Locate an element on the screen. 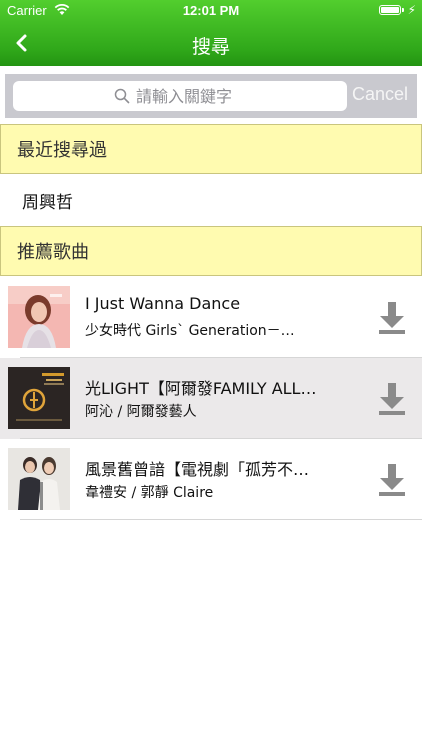 This screenshot has height=750, width=422. song-artist: 韋禮安 / 郭靜 Claire is located at coordinates (149, 493).